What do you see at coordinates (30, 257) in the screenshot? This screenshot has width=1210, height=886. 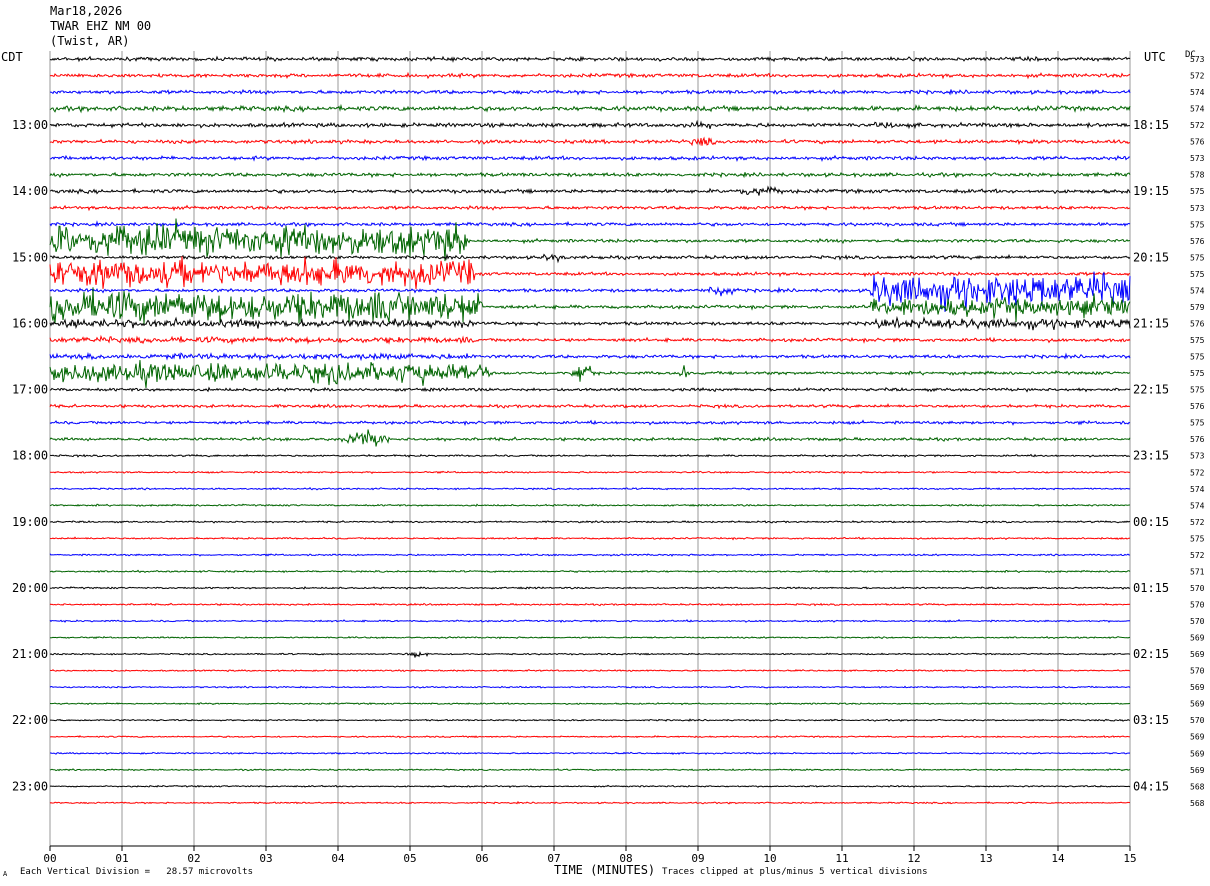 I see `left-hour-label: 15:00` at bounding box center [30, 257].